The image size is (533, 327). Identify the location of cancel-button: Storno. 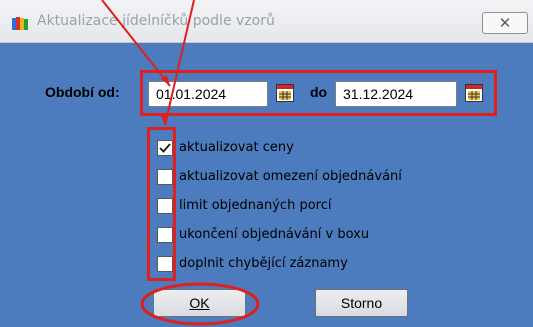
(361, 303).